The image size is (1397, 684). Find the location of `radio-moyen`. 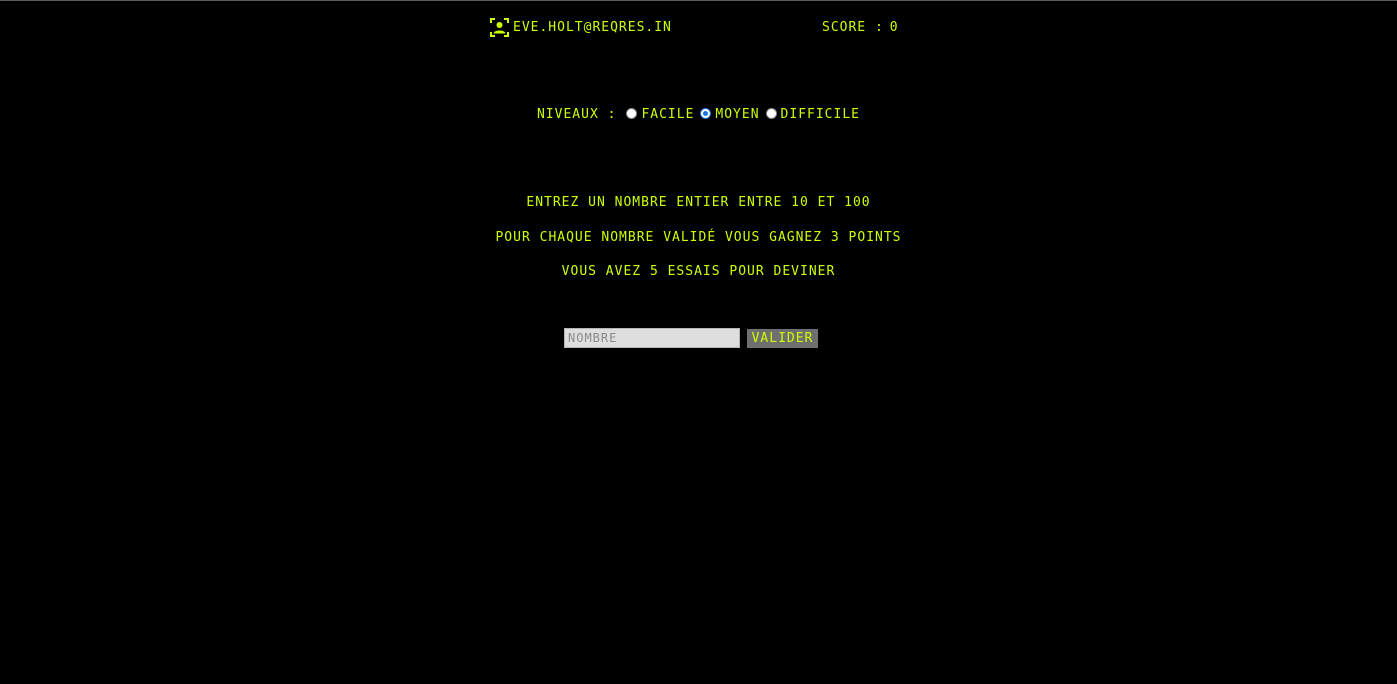

radio-moyen is located at coordinates (706, 113).